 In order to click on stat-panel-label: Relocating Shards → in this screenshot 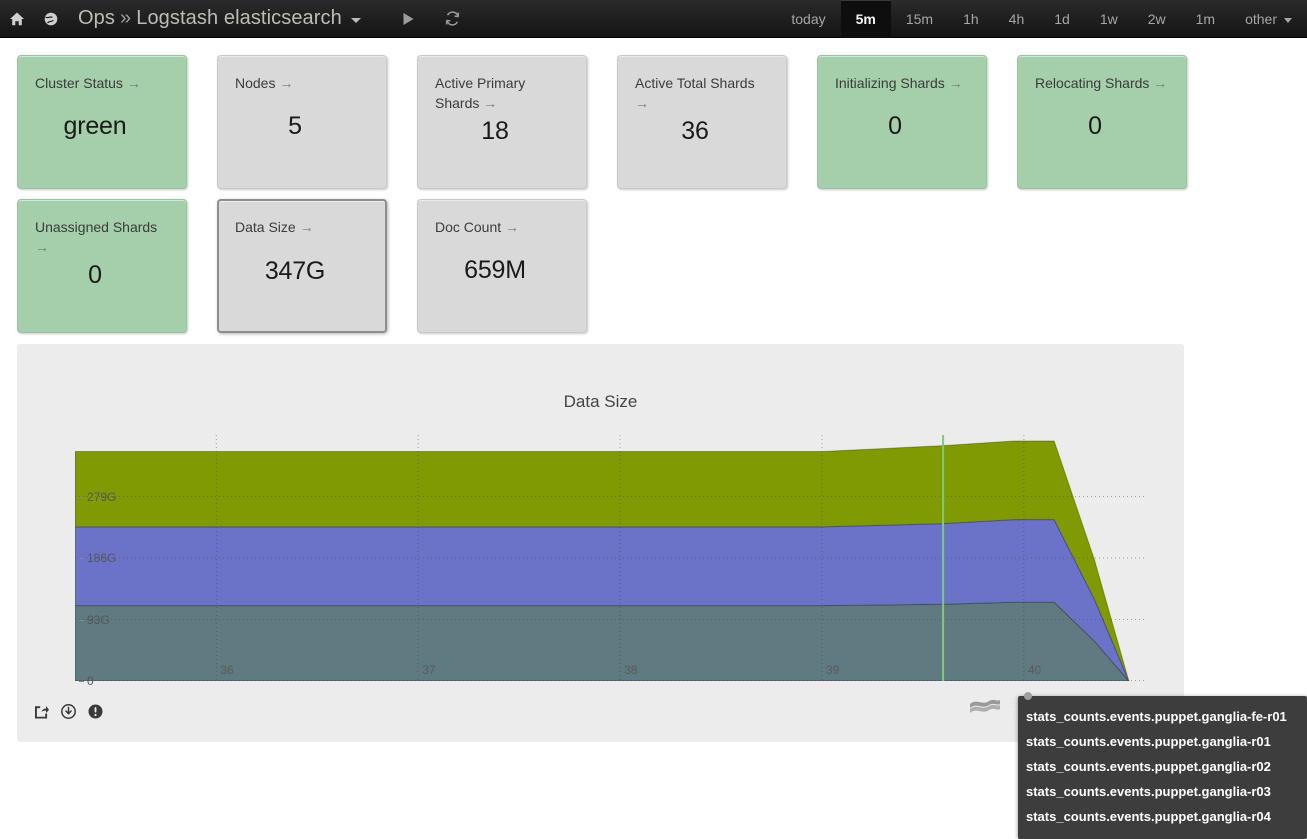, I will do `click(1102, 83)`.